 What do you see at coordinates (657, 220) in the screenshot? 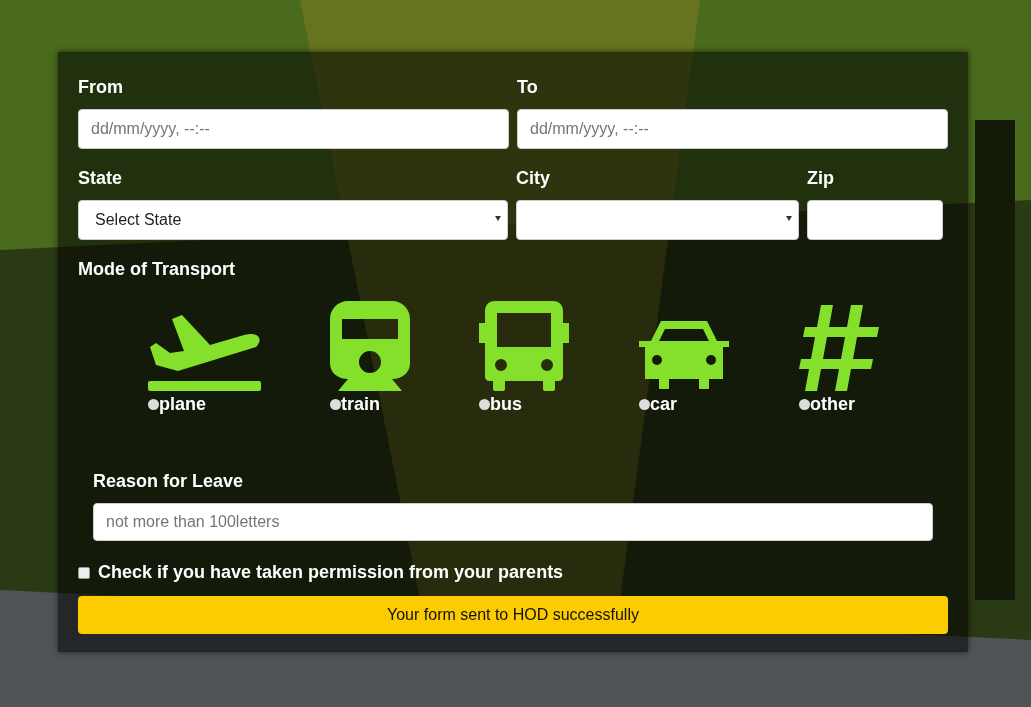
I see `select-field` at bounding box center [657, 220].